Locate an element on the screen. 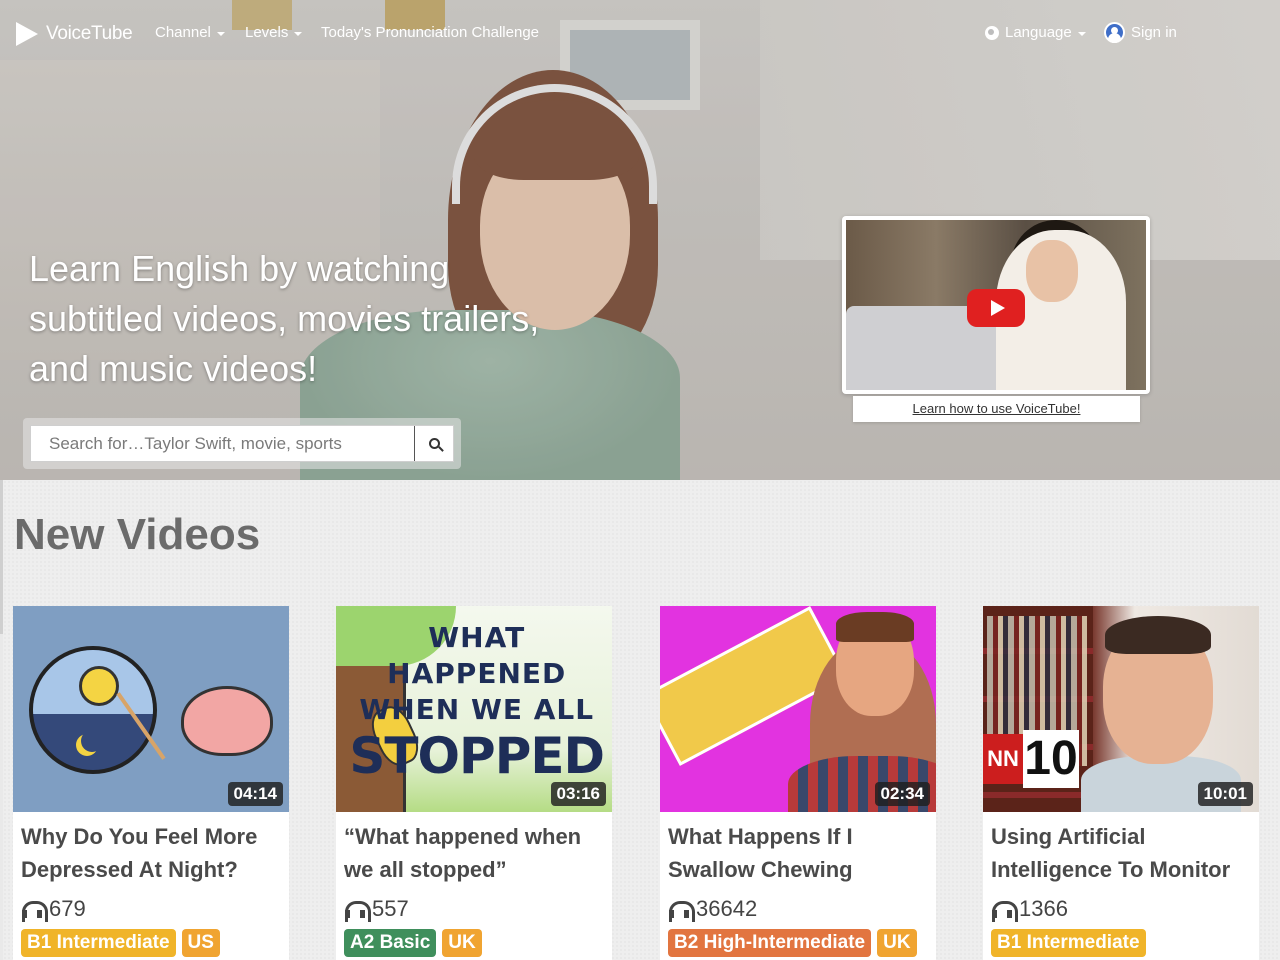  play-icon is located at coordinates (996, 308).